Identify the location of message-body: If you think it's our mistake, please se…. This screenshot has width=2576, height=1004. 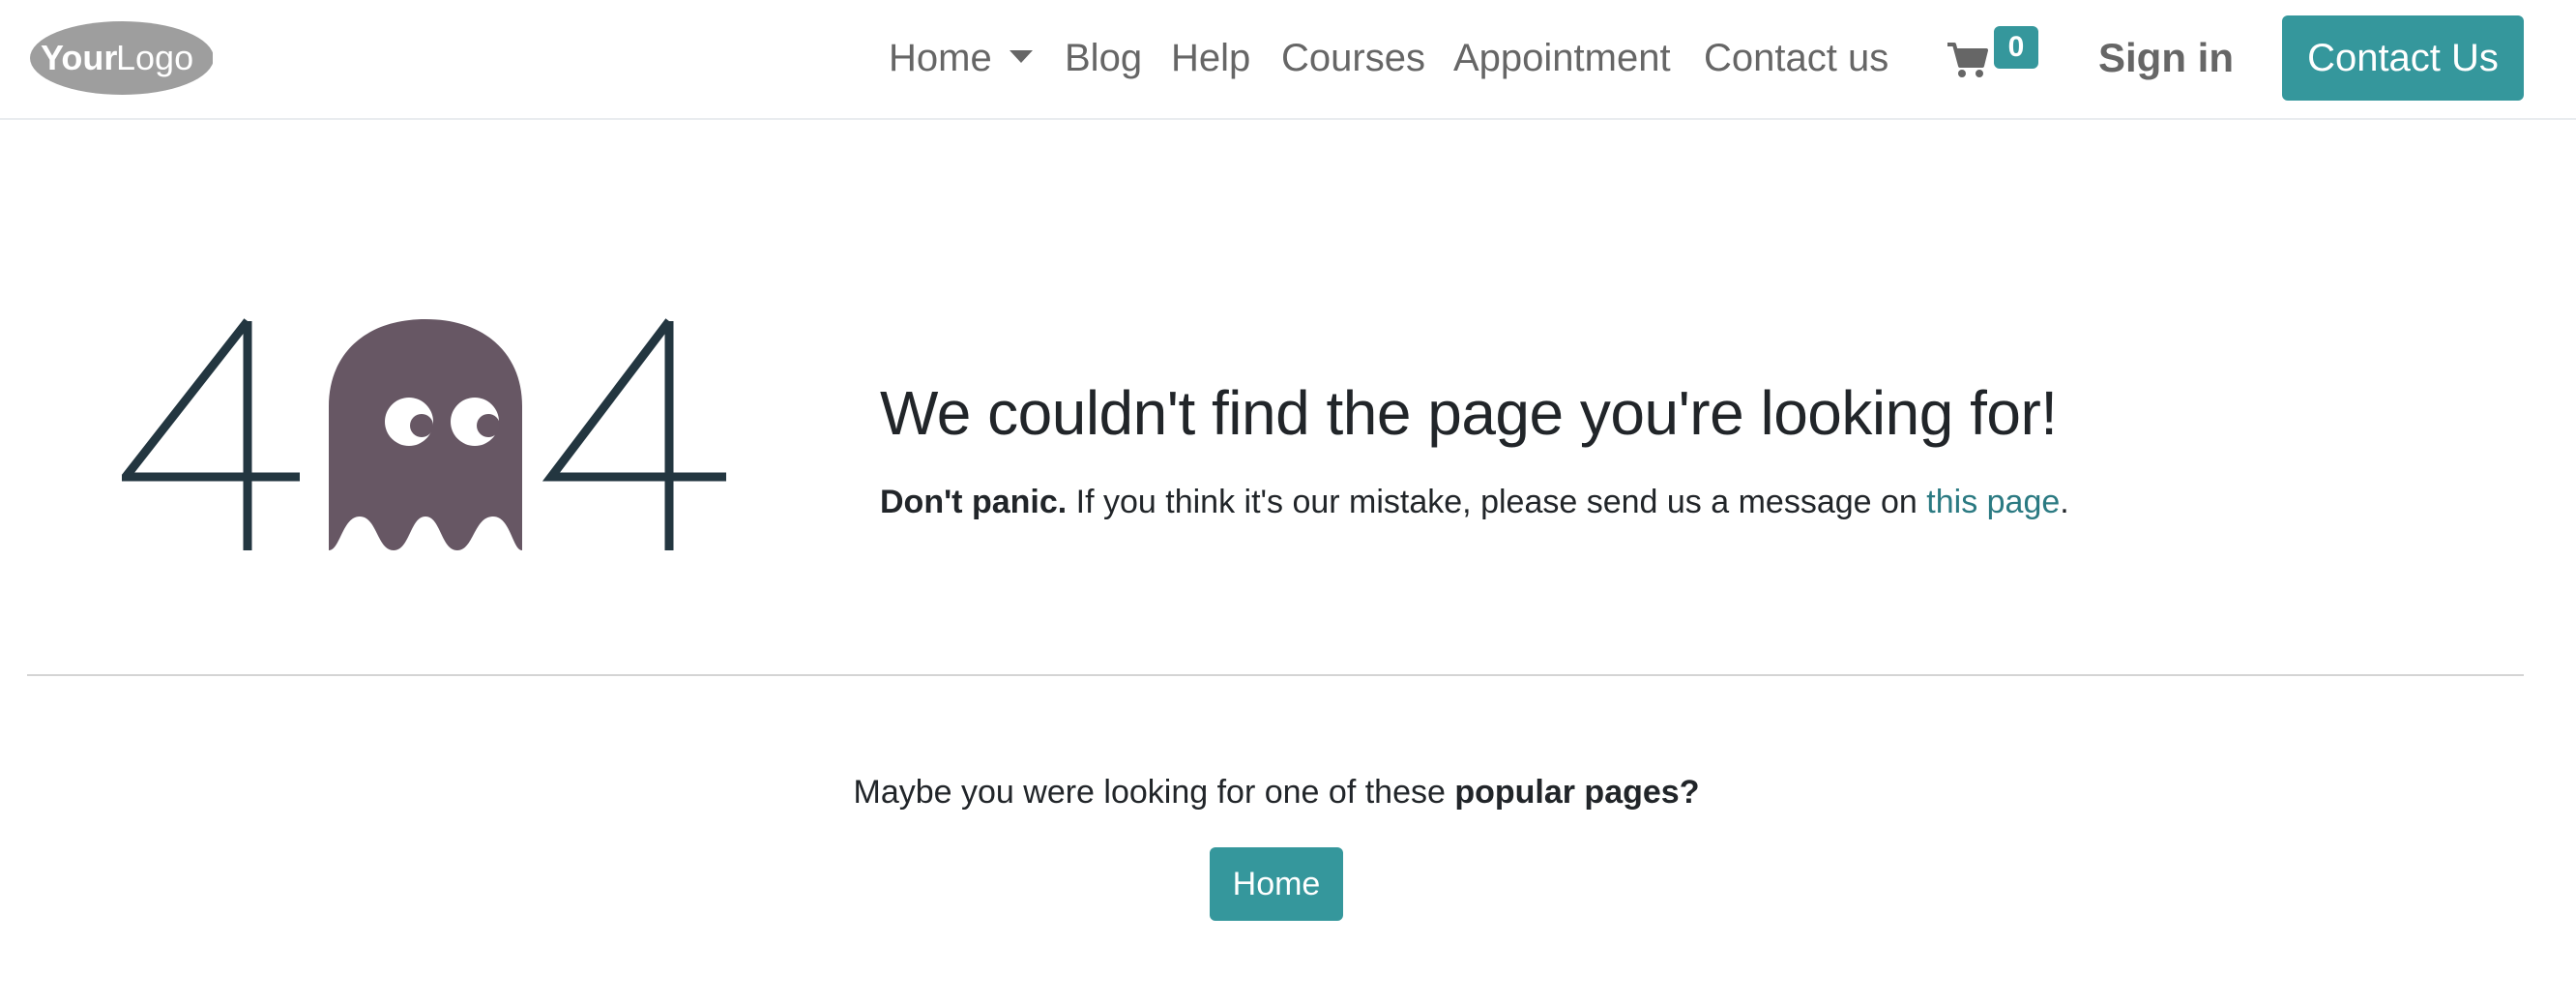
(1497, 502).